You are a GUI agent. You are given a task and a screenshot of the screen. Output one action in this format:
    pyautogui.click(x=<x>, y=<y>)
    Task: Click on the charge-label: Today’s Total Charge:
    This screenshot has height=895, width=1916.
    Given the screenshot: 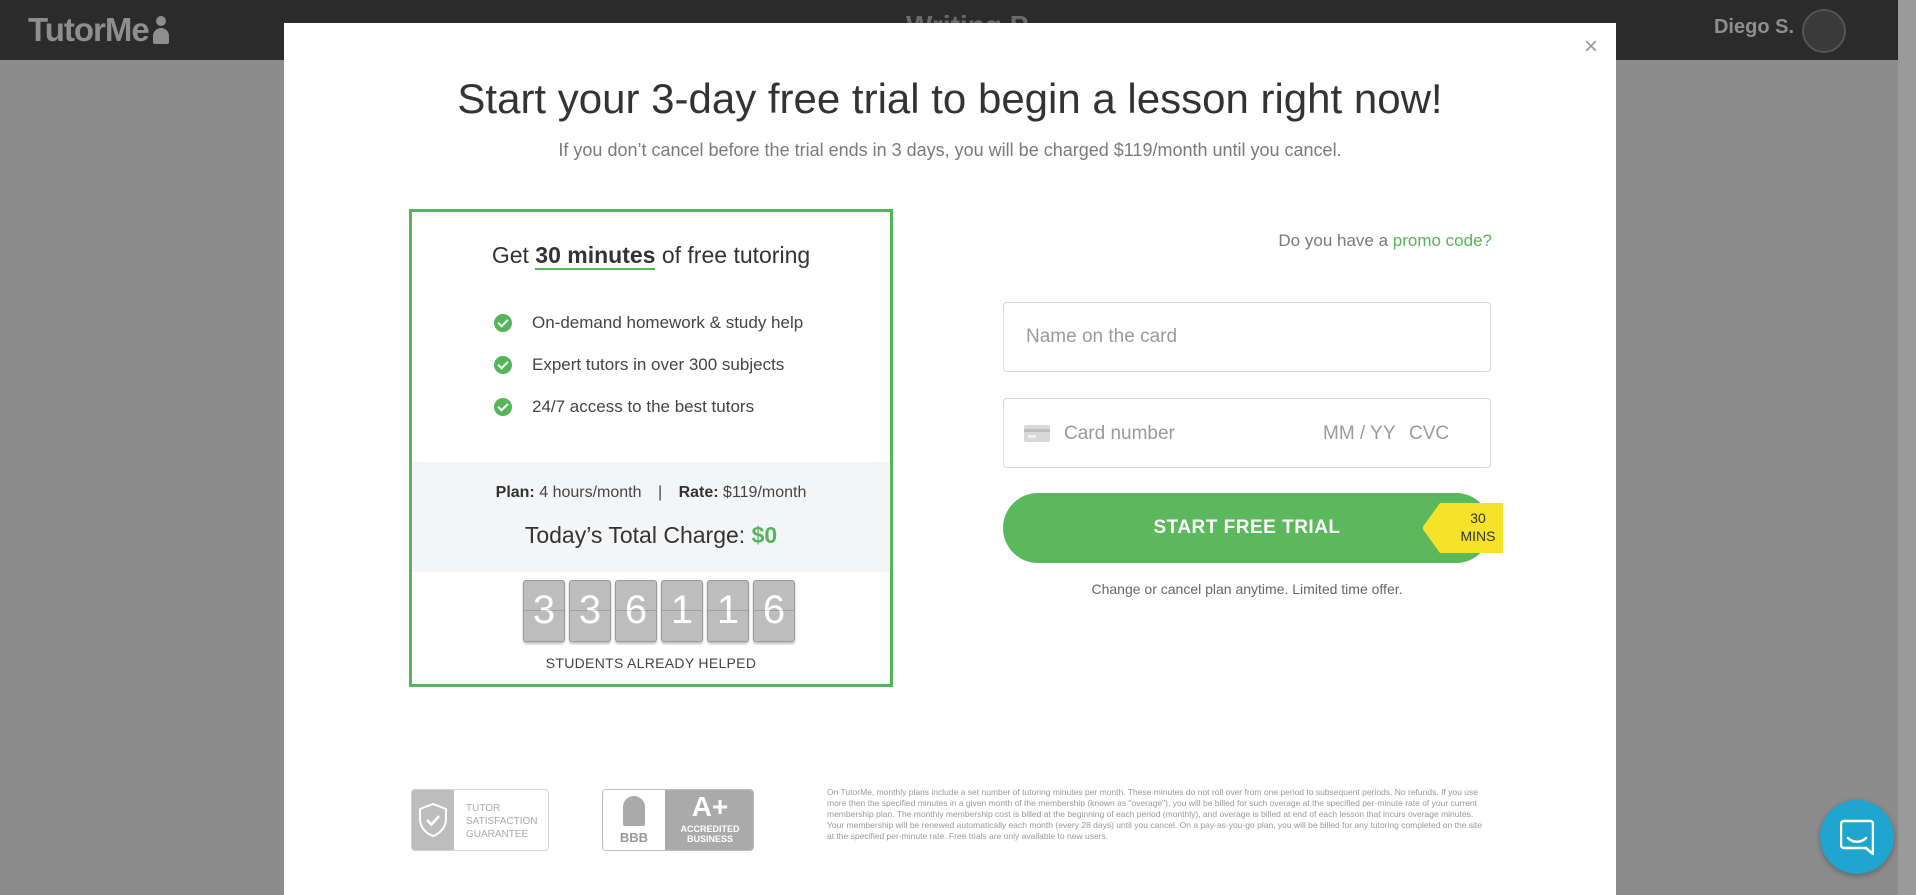 What is the action you would take?
    pyautogui.click(x=638, y=535)
    